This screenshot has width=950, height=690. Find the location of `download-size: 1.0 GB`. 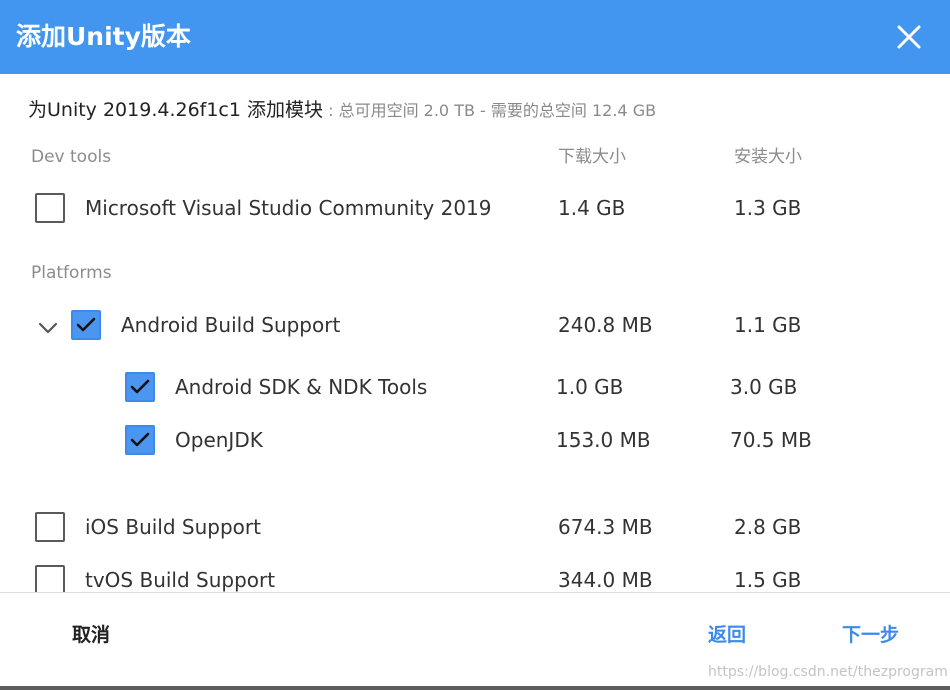

download-size: 1.0 GB is located at coordinates (590, 387).